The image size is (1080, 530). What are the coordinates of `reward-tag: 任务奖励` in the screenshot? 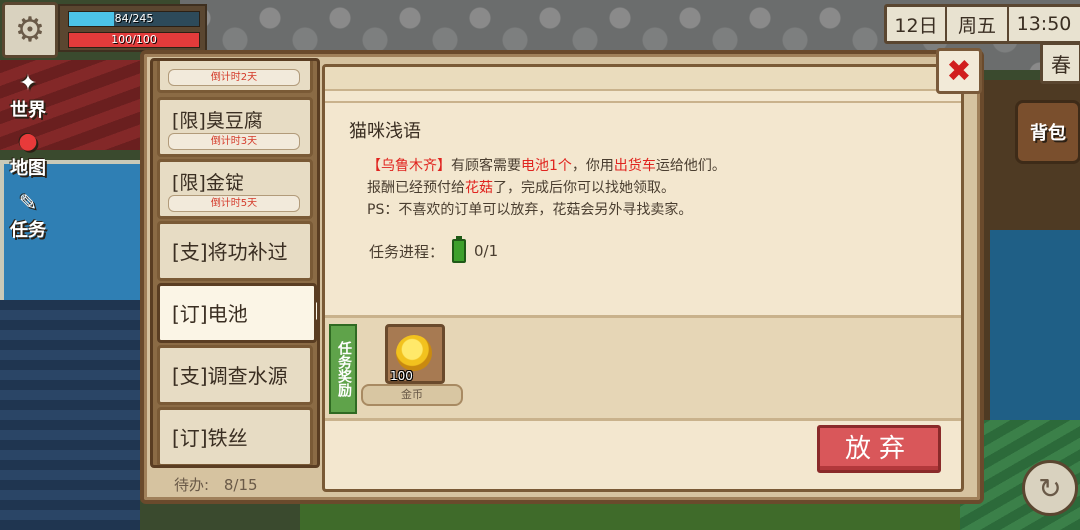 It's located at (343, 369).